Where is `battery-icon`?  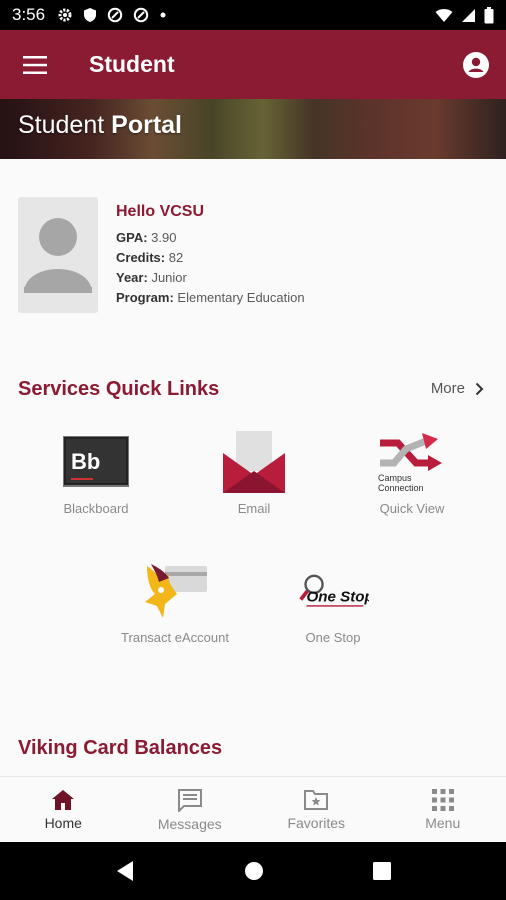
battery-icon is located at coordinates (489, 14).